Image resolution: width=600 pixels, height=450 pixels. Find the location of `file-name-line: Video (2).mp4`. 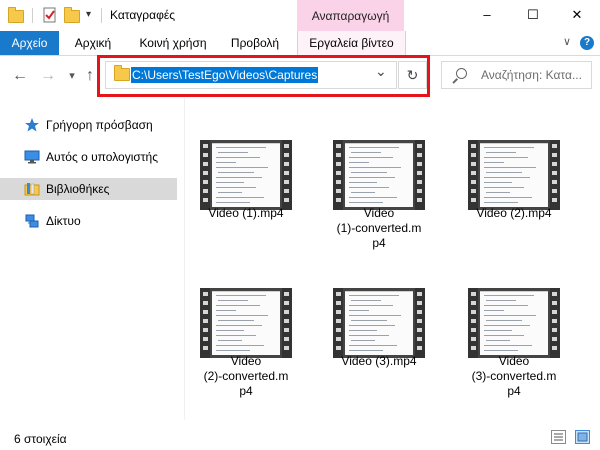

file-name-line: Video (2).mp4 is located at coordinates (514, 213).